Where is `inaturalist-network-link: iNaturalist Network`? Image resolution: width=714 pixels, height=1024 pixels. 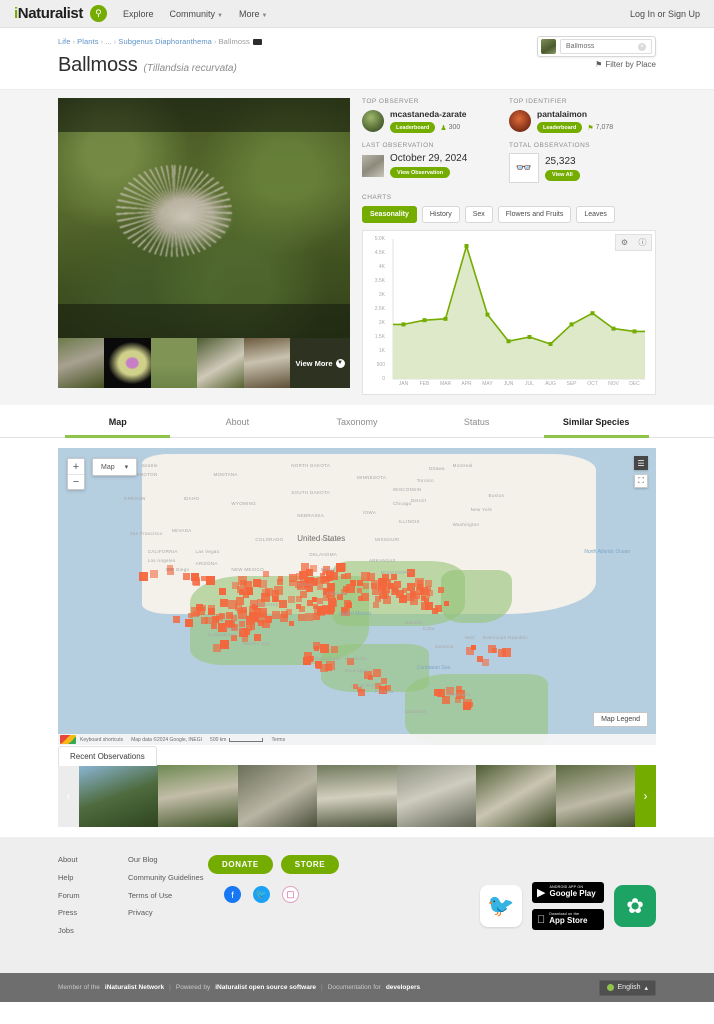
inaturalist-network-link: iNaturalist Network is located at coordinates (134, 987).